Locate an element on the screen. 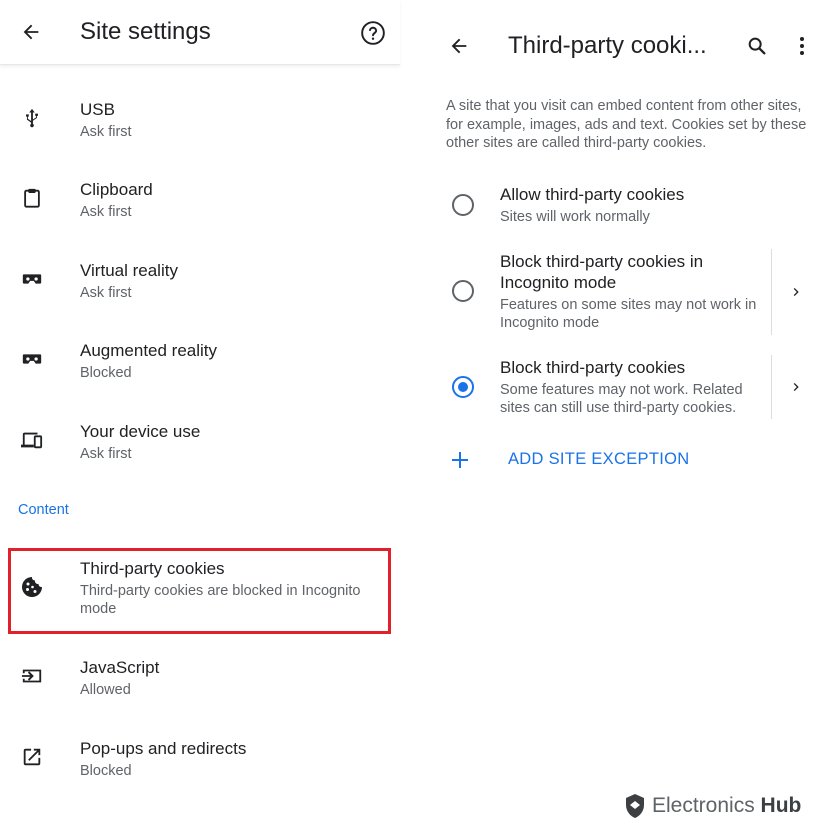 The image size is (813, 825). setting-title: Virtual reality is located at coordinates (129, 270).